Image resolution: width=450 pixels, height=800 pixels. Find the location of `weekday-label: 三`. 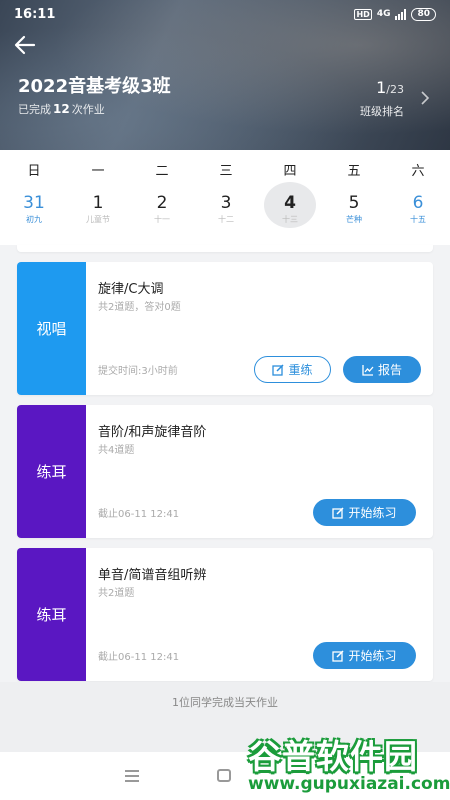

weekday-label: 三 is located at coordinates (226, 171).